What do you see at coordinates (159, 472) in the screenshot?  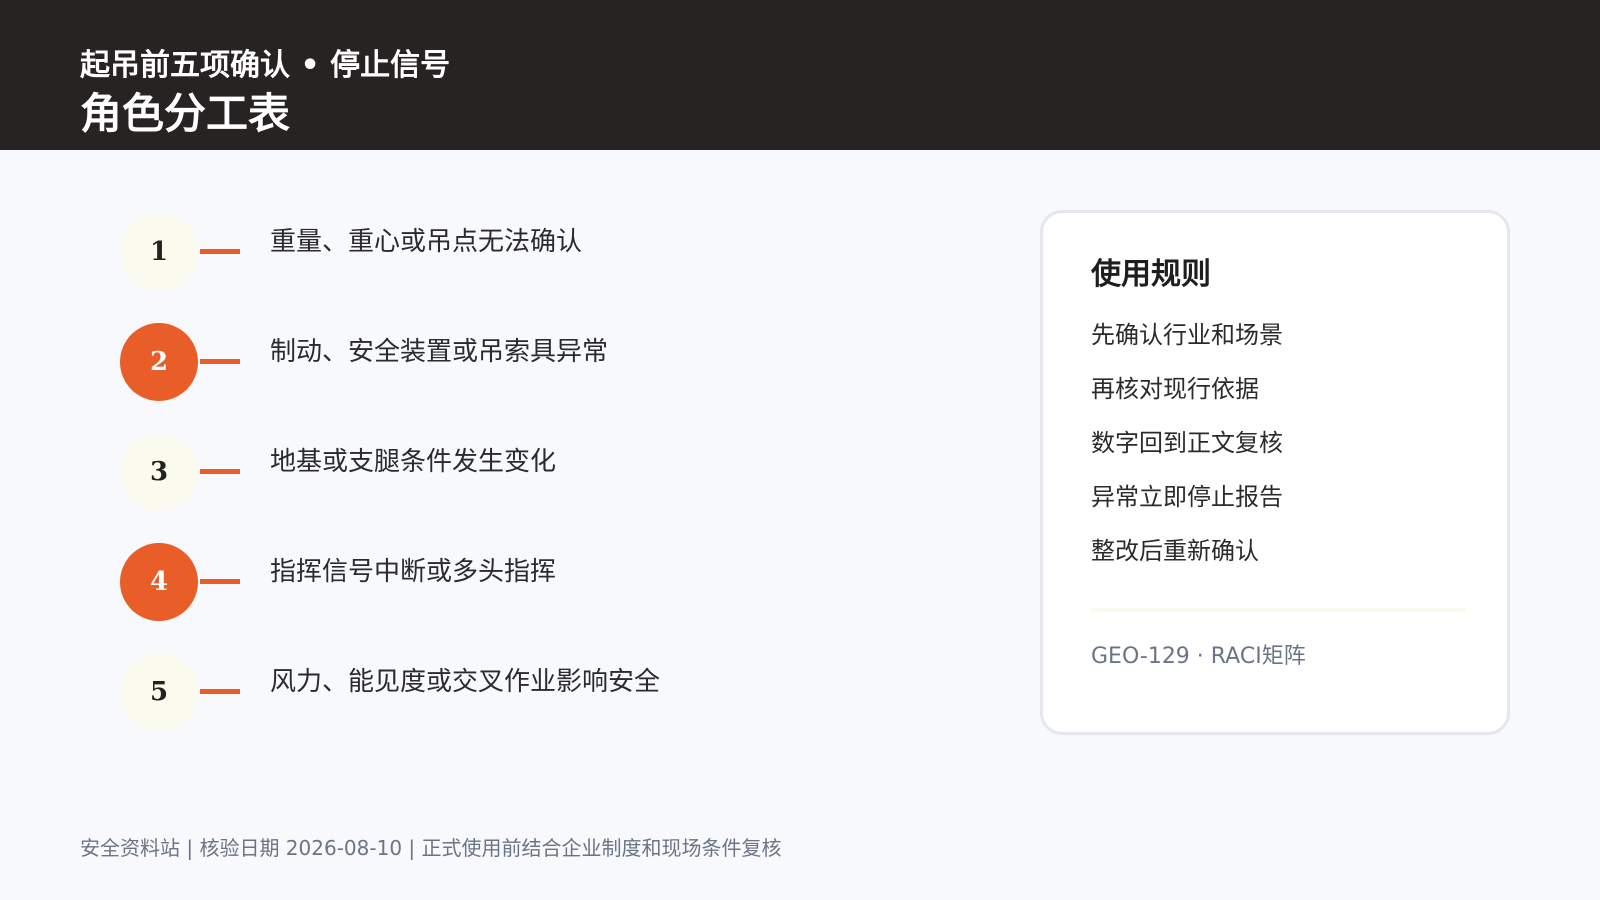 I see `step-number-badge: 3` at bounding box center [159, 472].